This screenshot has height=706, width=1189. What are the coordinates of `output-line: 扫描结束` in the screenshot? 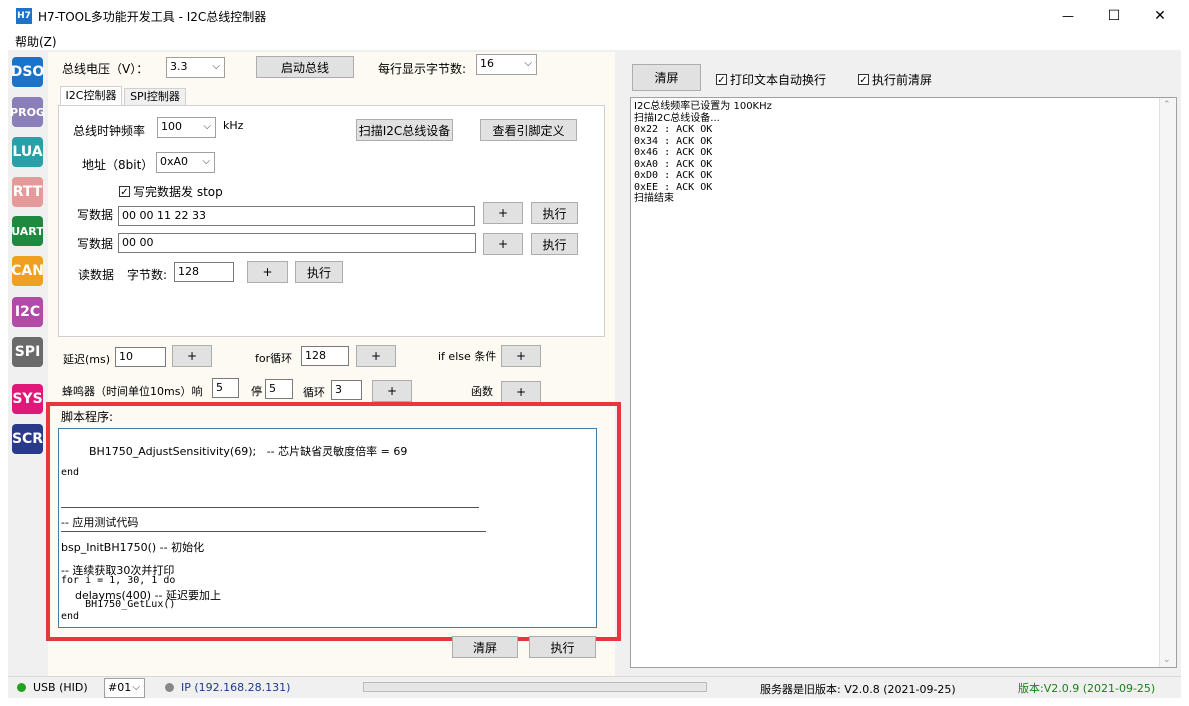 It's located at (654, 198).